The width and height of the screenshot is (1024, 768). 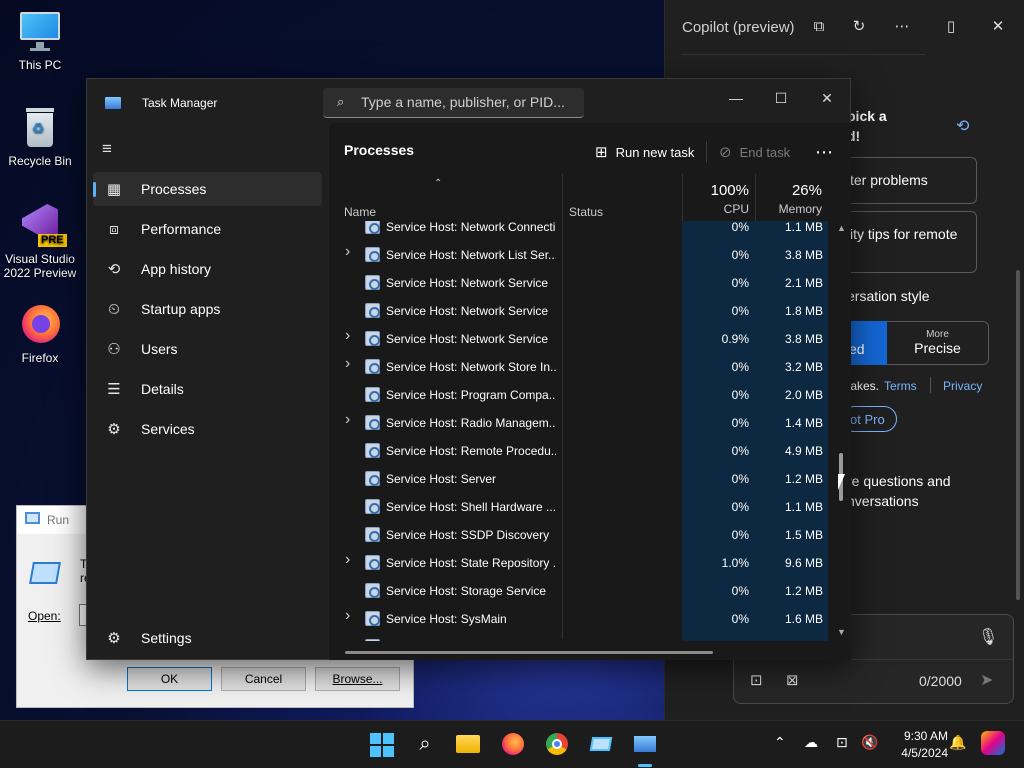 I want to click on name-column-header: Name, so click(x=360, y=198).